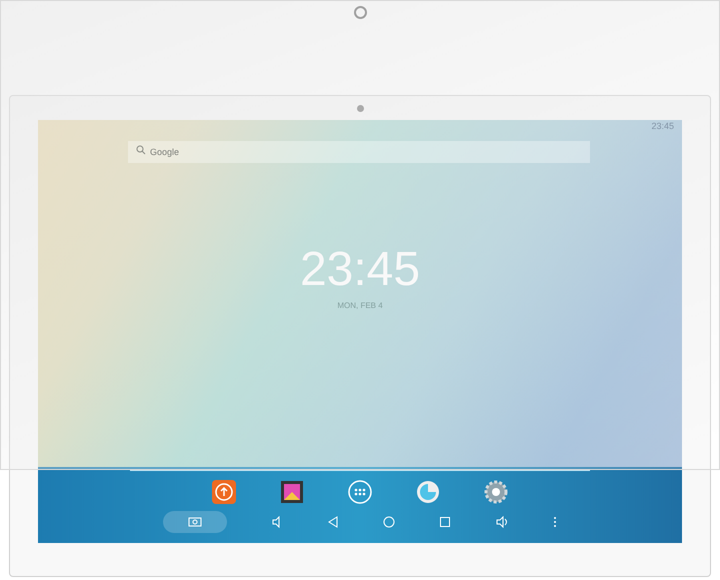 Image resolution: width=720 pixels, height=580 pixels. What do you see at coordinates (662, 127) in the screenshot?
I see `status-time: 23:45` at bounding box center [662, 127].